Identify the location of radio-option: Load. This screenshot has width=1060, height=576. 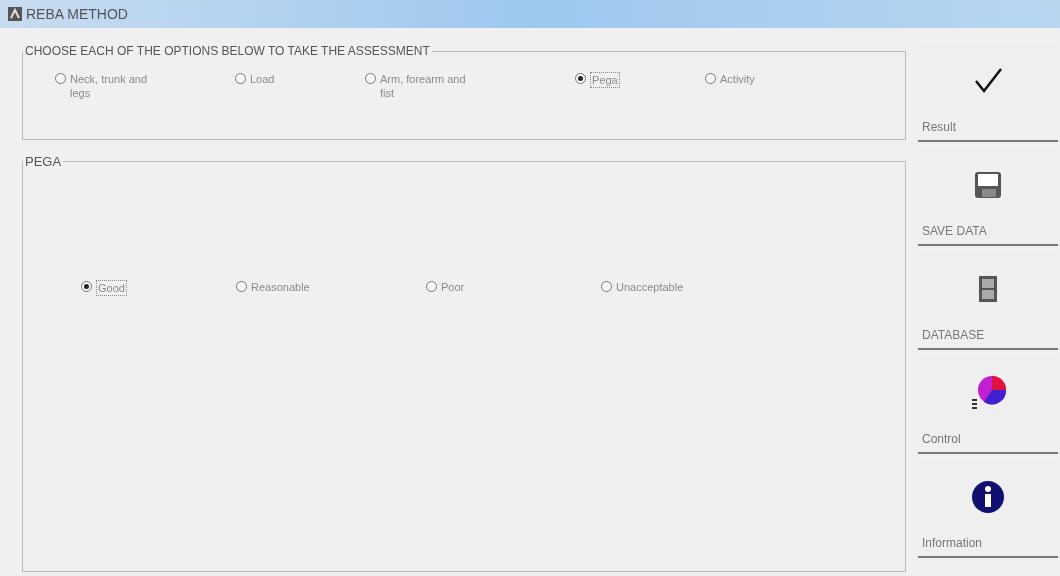
(290, 79).